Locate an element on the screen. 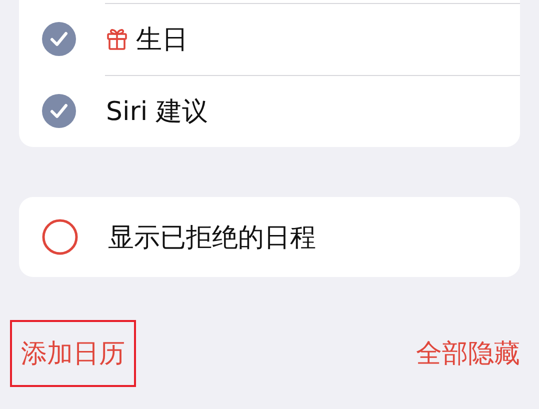  calendar-name: Siri 建议 is located at coordinates (157, 112).